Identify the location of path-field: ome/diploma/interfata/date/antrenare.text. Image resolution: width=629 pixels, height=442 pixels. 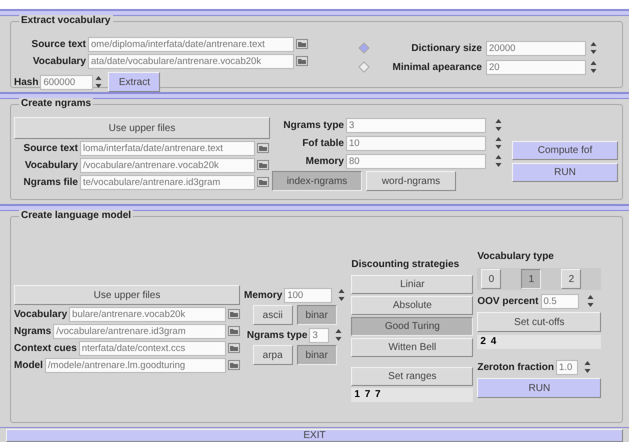
(191, 44).